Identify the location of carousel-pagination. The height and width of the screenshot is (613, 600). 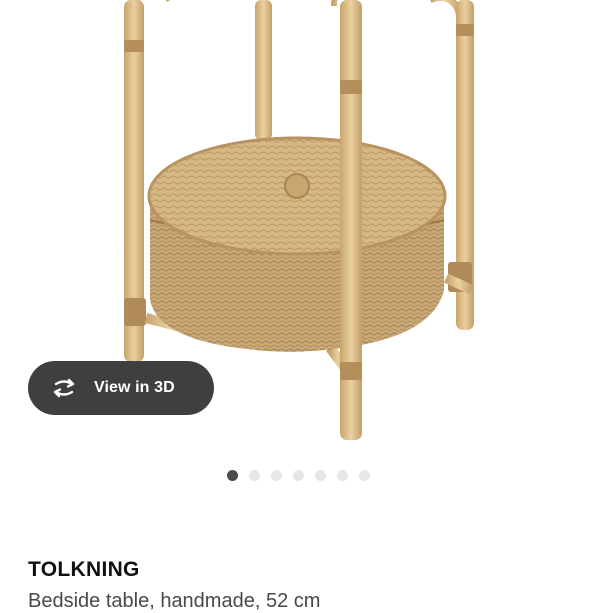
(298, 475).